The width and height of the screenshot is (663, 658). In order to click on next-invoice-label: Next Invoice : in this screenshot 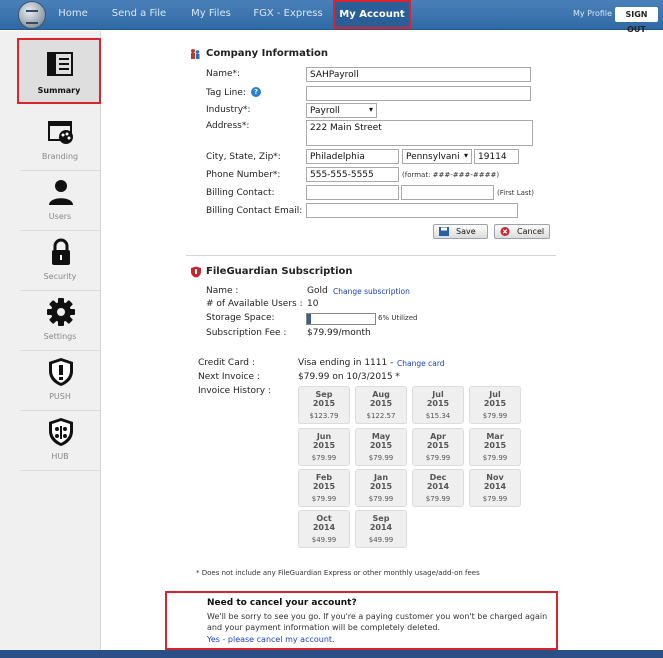, I will do `click(229, 377)`.